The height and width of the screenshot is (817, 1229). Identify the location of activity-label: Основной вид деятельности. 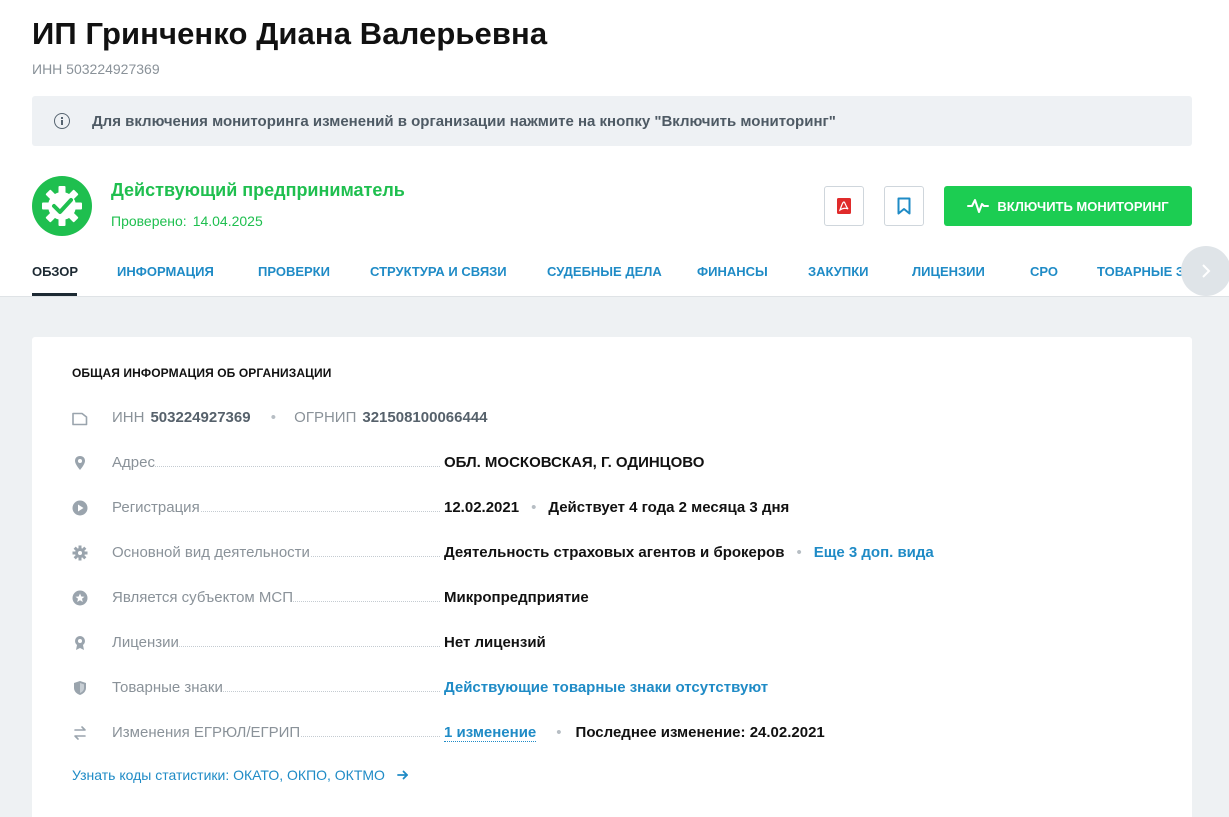
(276, 552).